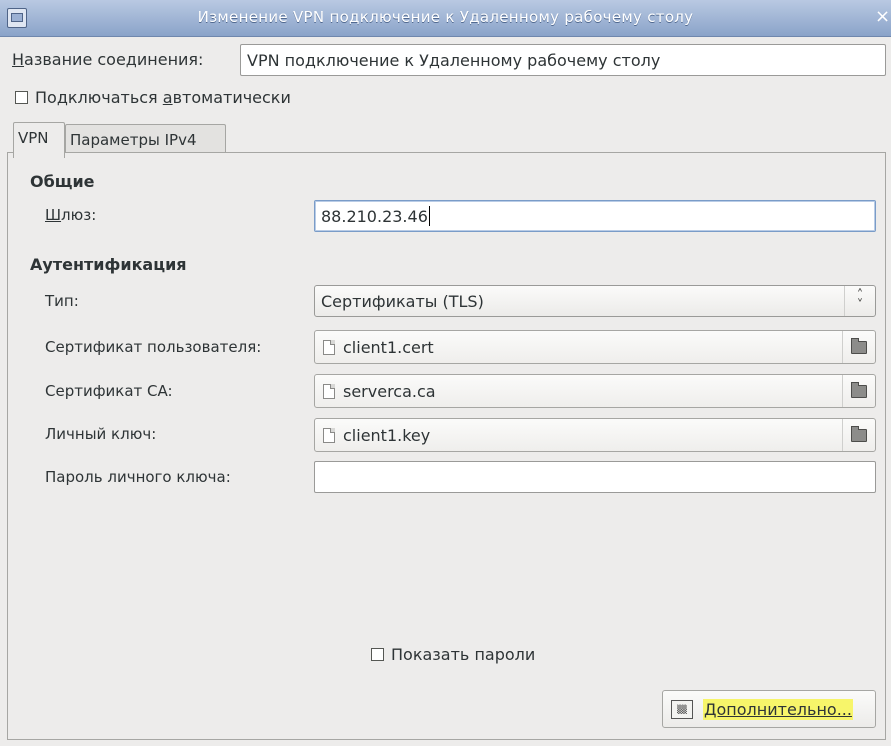  I want to click on auto-connect-label: Подключаться автоматически, so click(163, 97).